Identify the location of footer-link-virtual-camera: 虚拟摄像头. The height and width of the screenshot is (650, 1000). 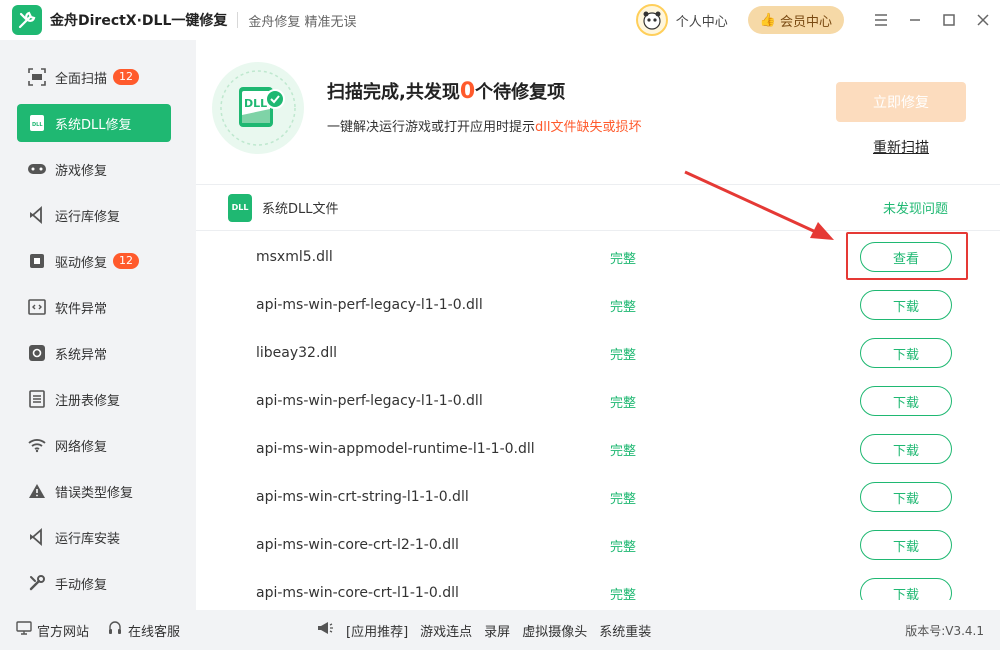
(554, 630).